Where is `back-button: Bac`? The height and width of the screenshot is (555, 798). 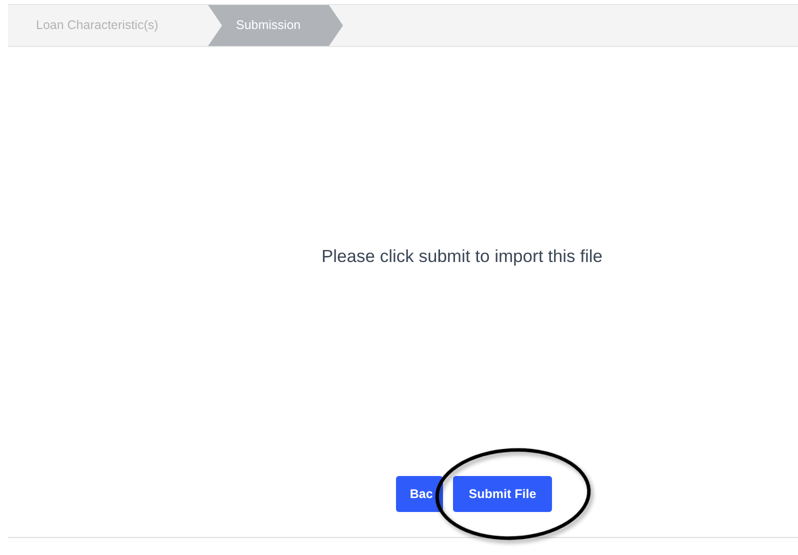 back-button: Bac is located at coordinates (419, 494).